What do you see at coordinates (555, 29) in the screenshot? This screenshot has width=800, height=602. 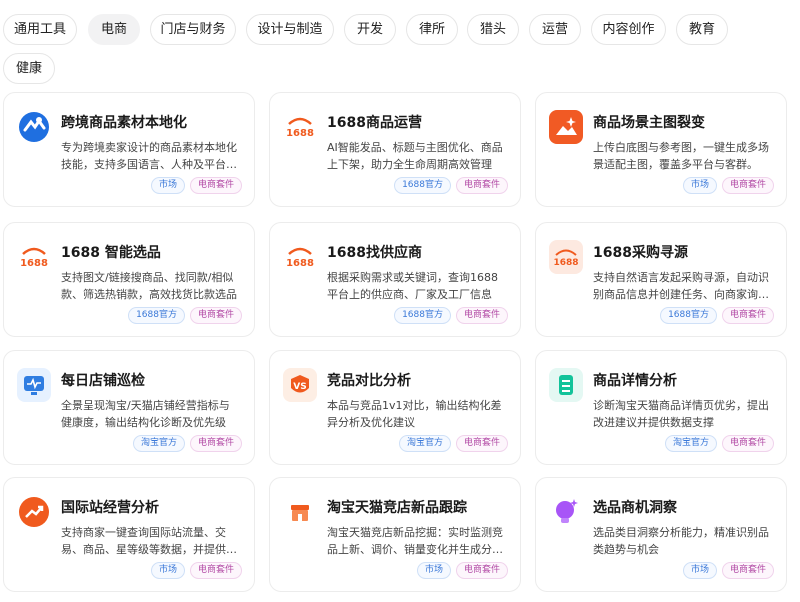 I see `filter-chip-operations: 运营` at bounding box center [555, 29].